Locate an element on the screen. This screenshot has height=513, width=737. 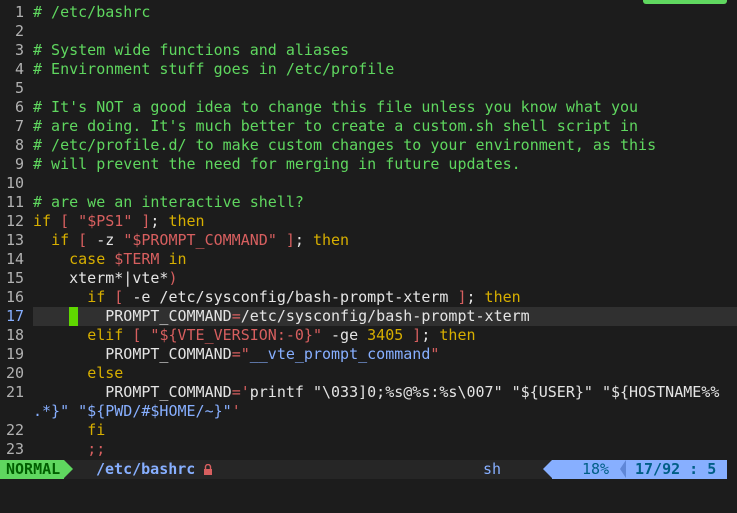
code-line: 22 fi is located at coordinates (368, 430).